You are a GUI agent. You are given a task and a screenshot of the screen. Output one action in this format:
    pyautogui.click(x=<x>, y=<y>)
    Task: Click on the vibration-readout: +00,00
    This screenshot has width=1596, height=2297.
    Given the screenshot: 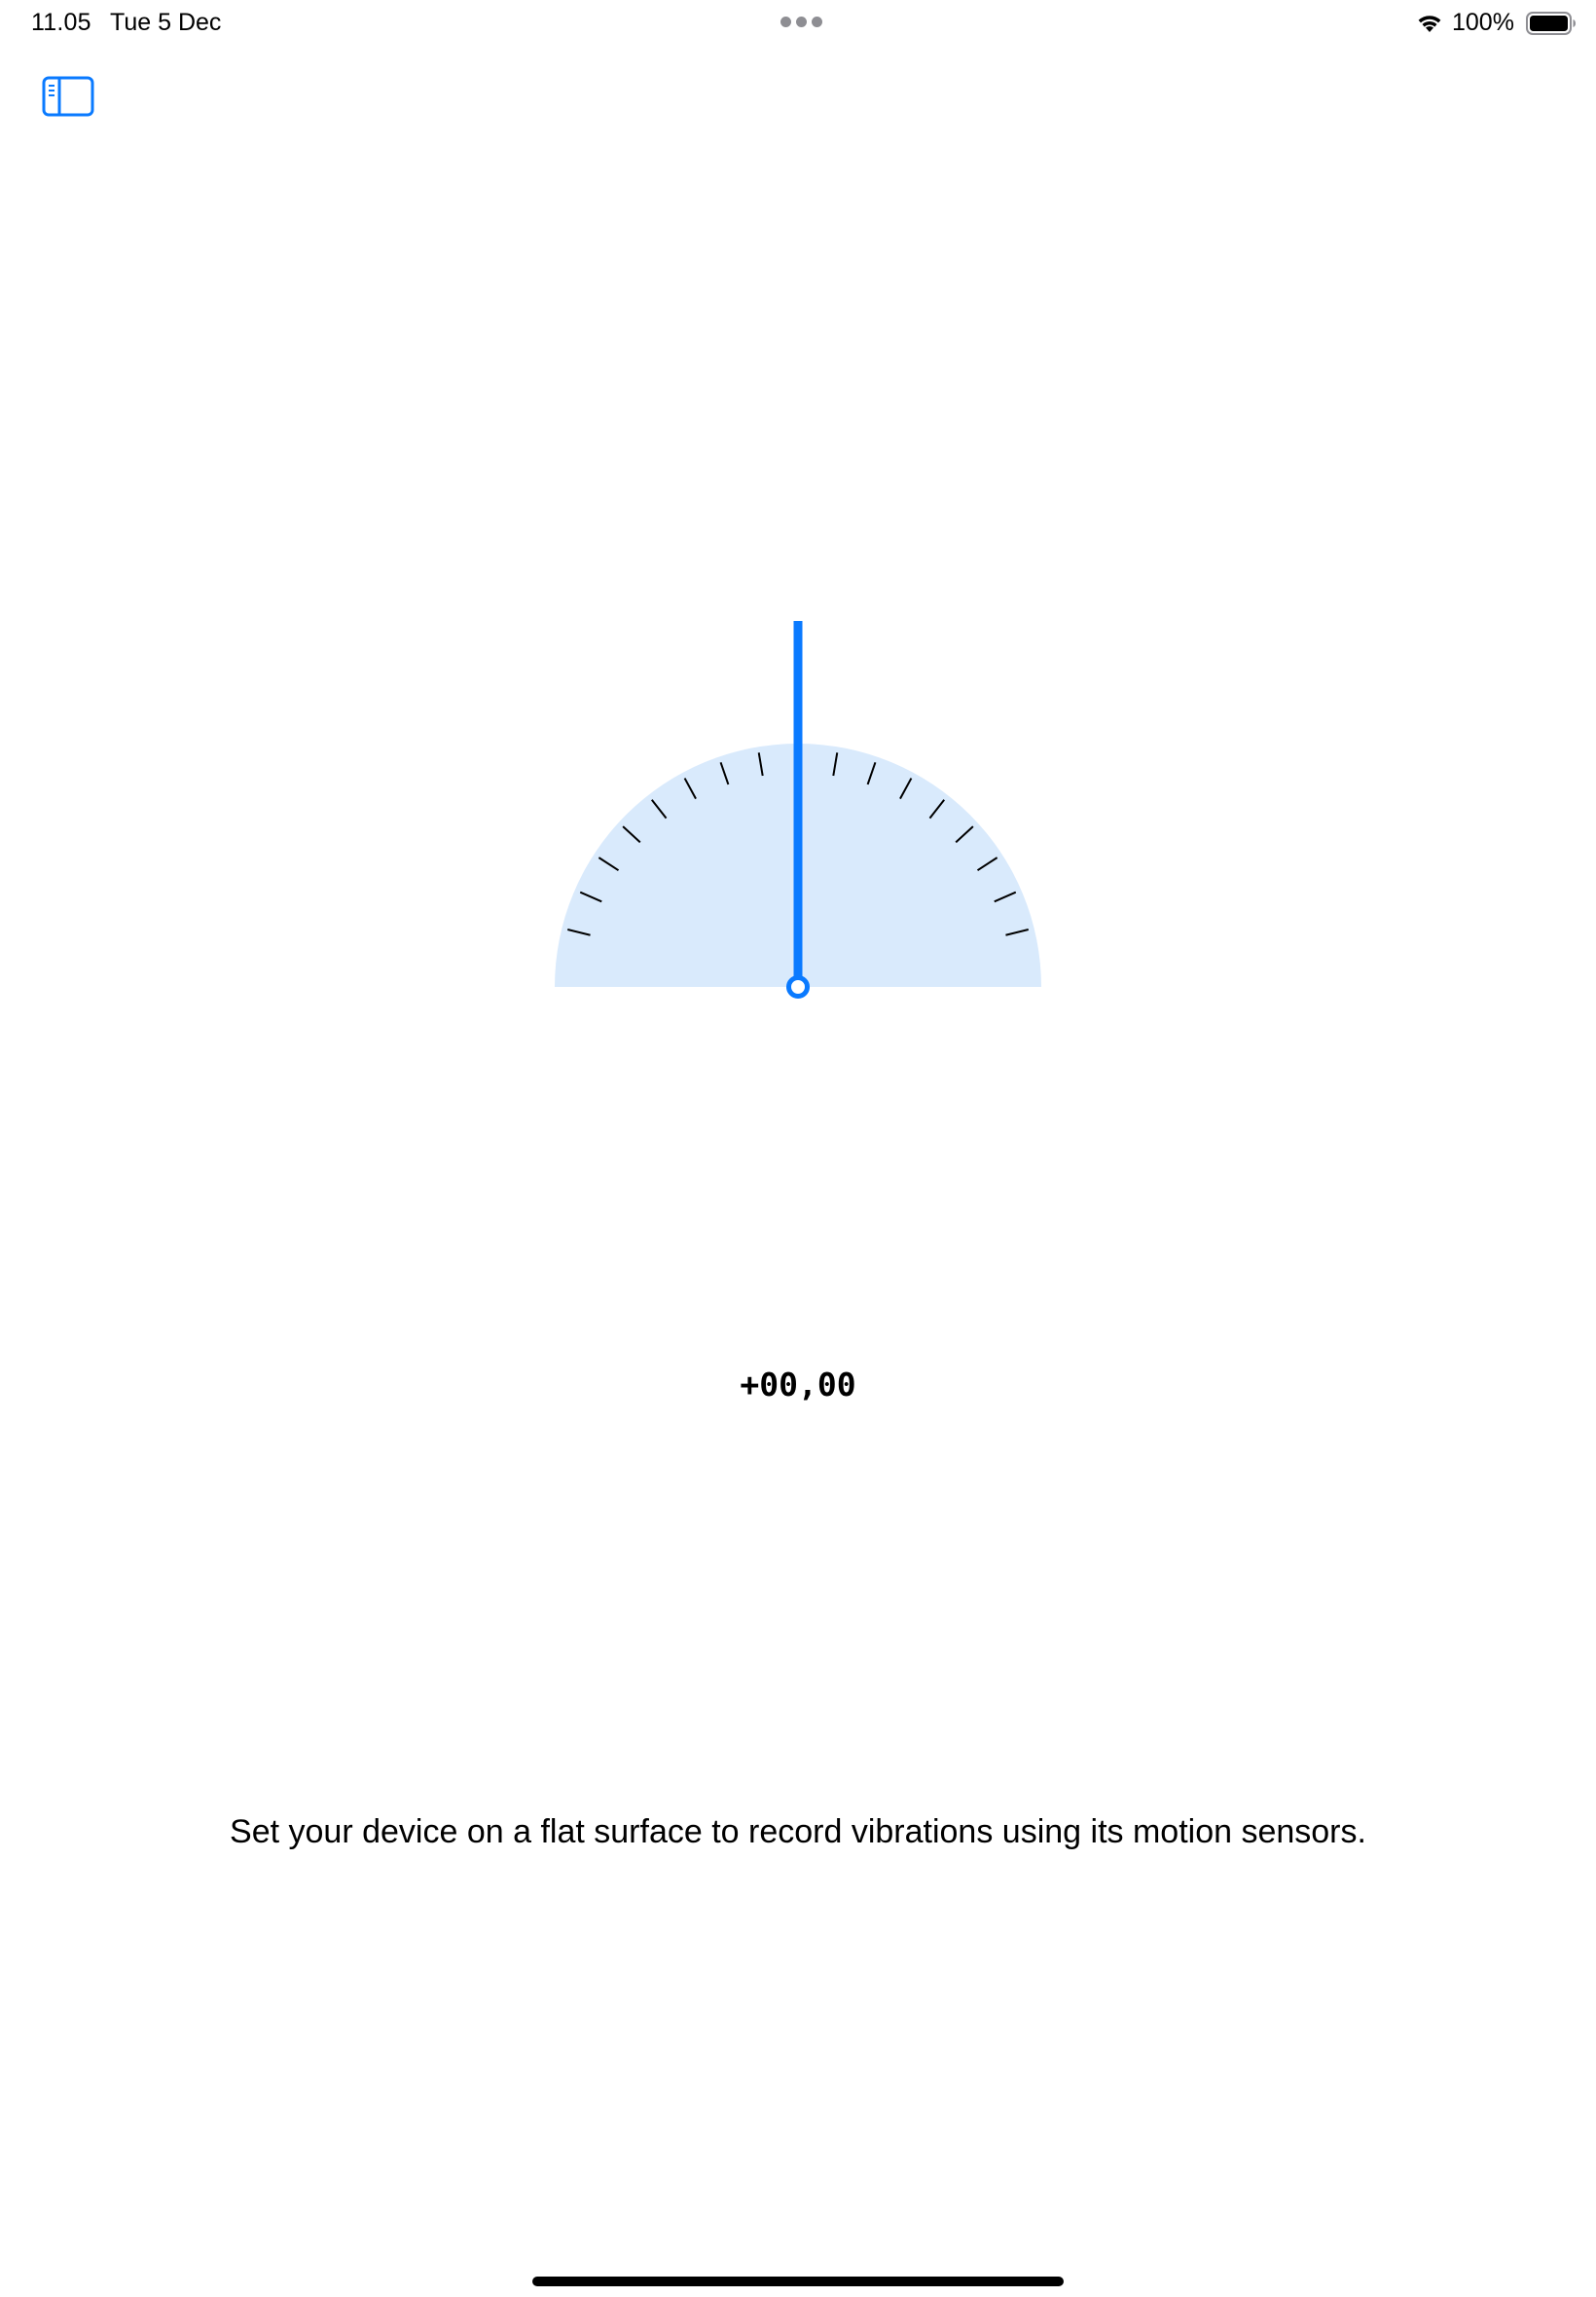 What is the action you would take?
    pyautogui.click(x=798, y=1385)
    